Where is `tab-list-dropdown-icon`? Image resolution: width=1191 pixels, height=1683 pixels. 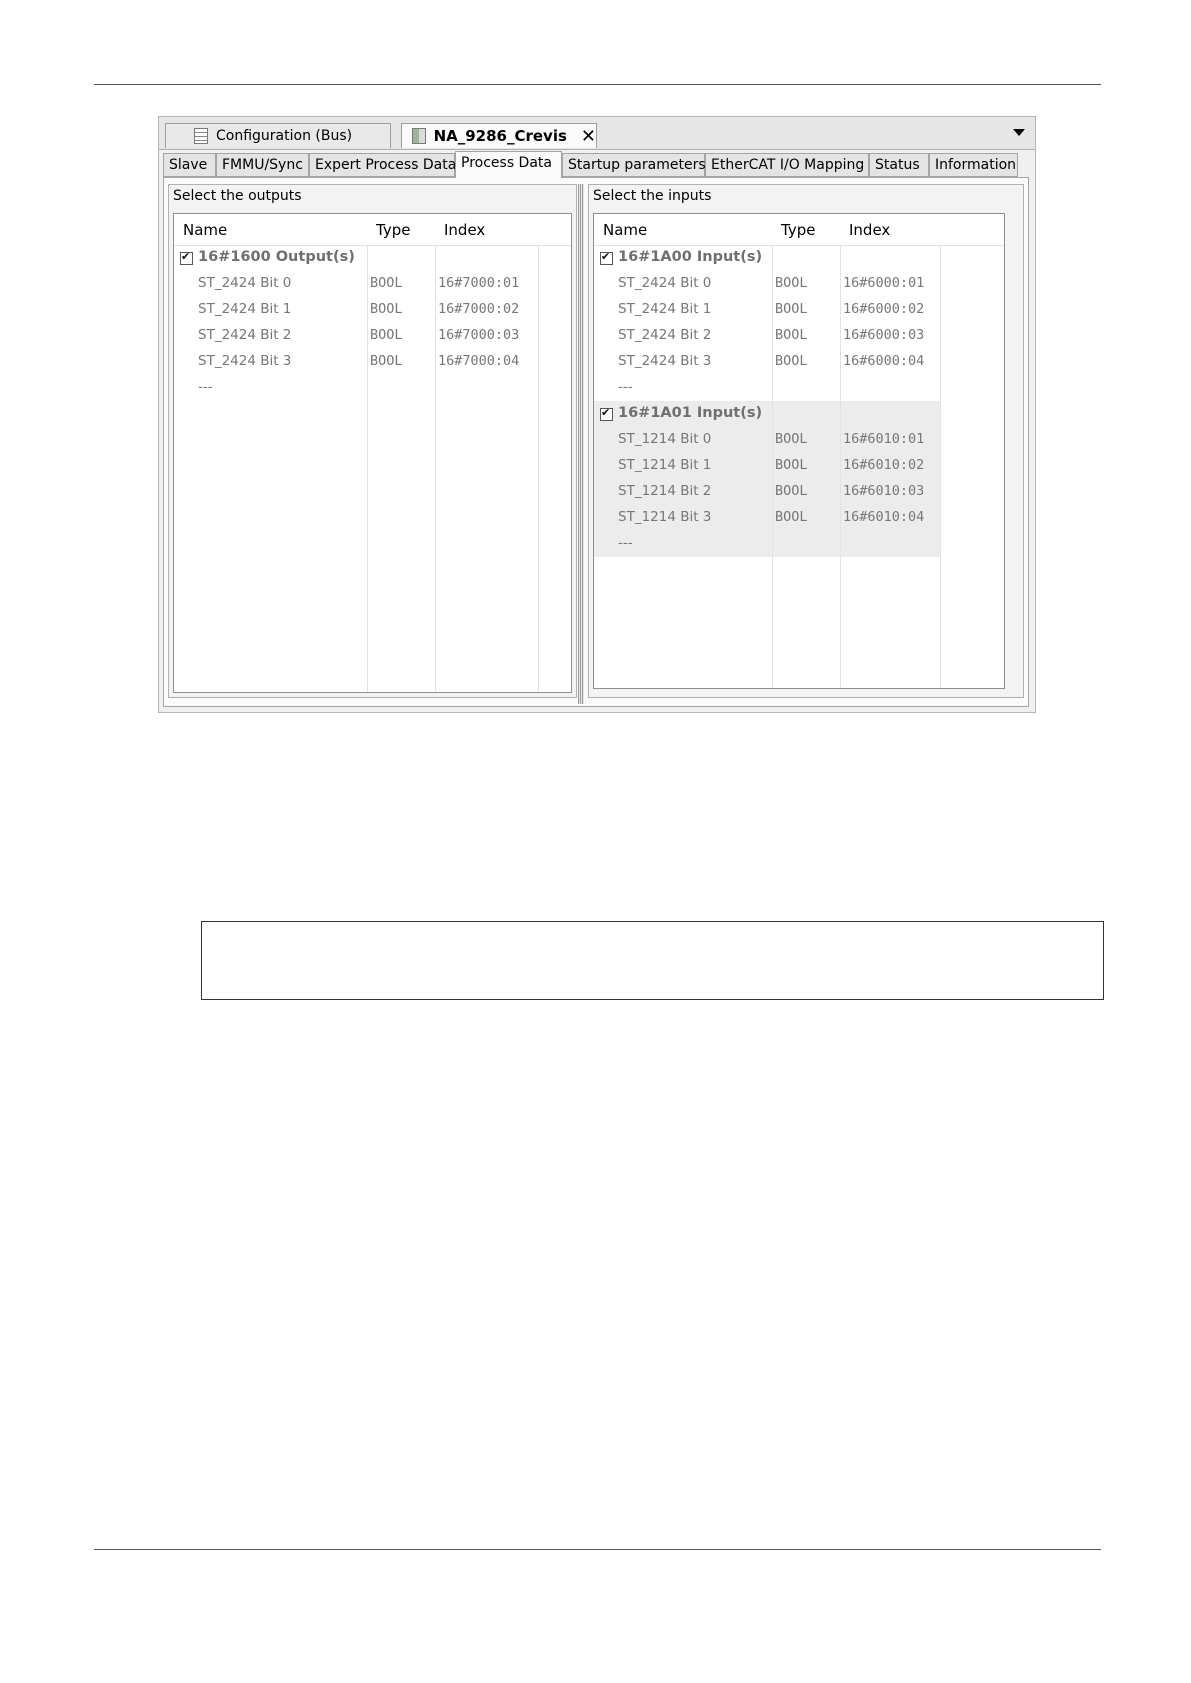 tab-list-dropdown-icon is located at coordinates (1019, 132).